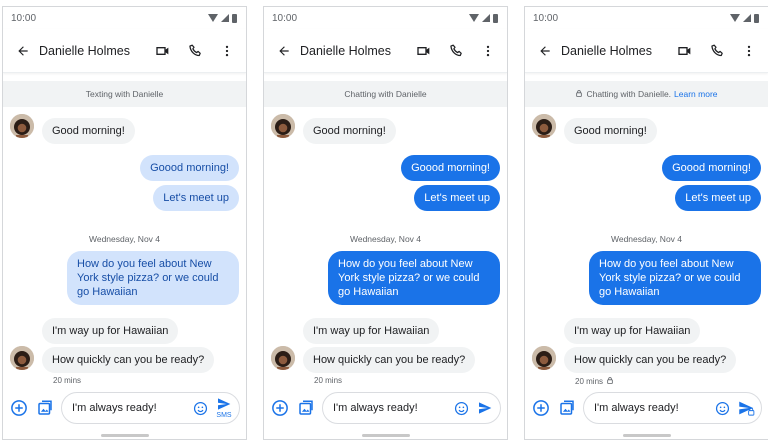 This screenshot has height=444, width=768. I want to click on learn-more-link: Learn more, so click(695, 94).